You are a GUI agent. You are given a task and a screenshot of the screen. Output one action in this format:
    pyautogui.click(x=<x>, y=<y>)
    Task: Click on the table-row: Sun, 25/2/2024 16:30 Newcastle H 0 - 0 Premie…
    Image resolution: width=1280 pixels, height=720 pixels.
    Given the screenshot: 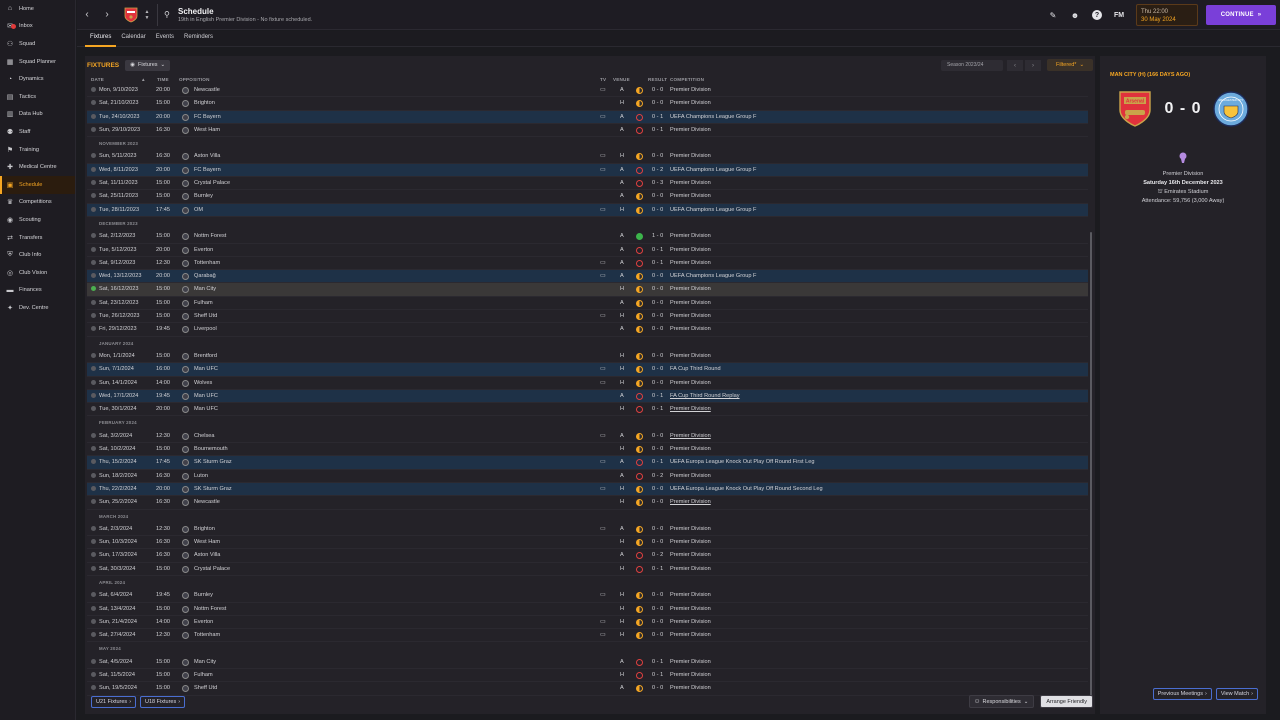 What is the action you would take?
    pyautogui.click(x=587, y=503)
    